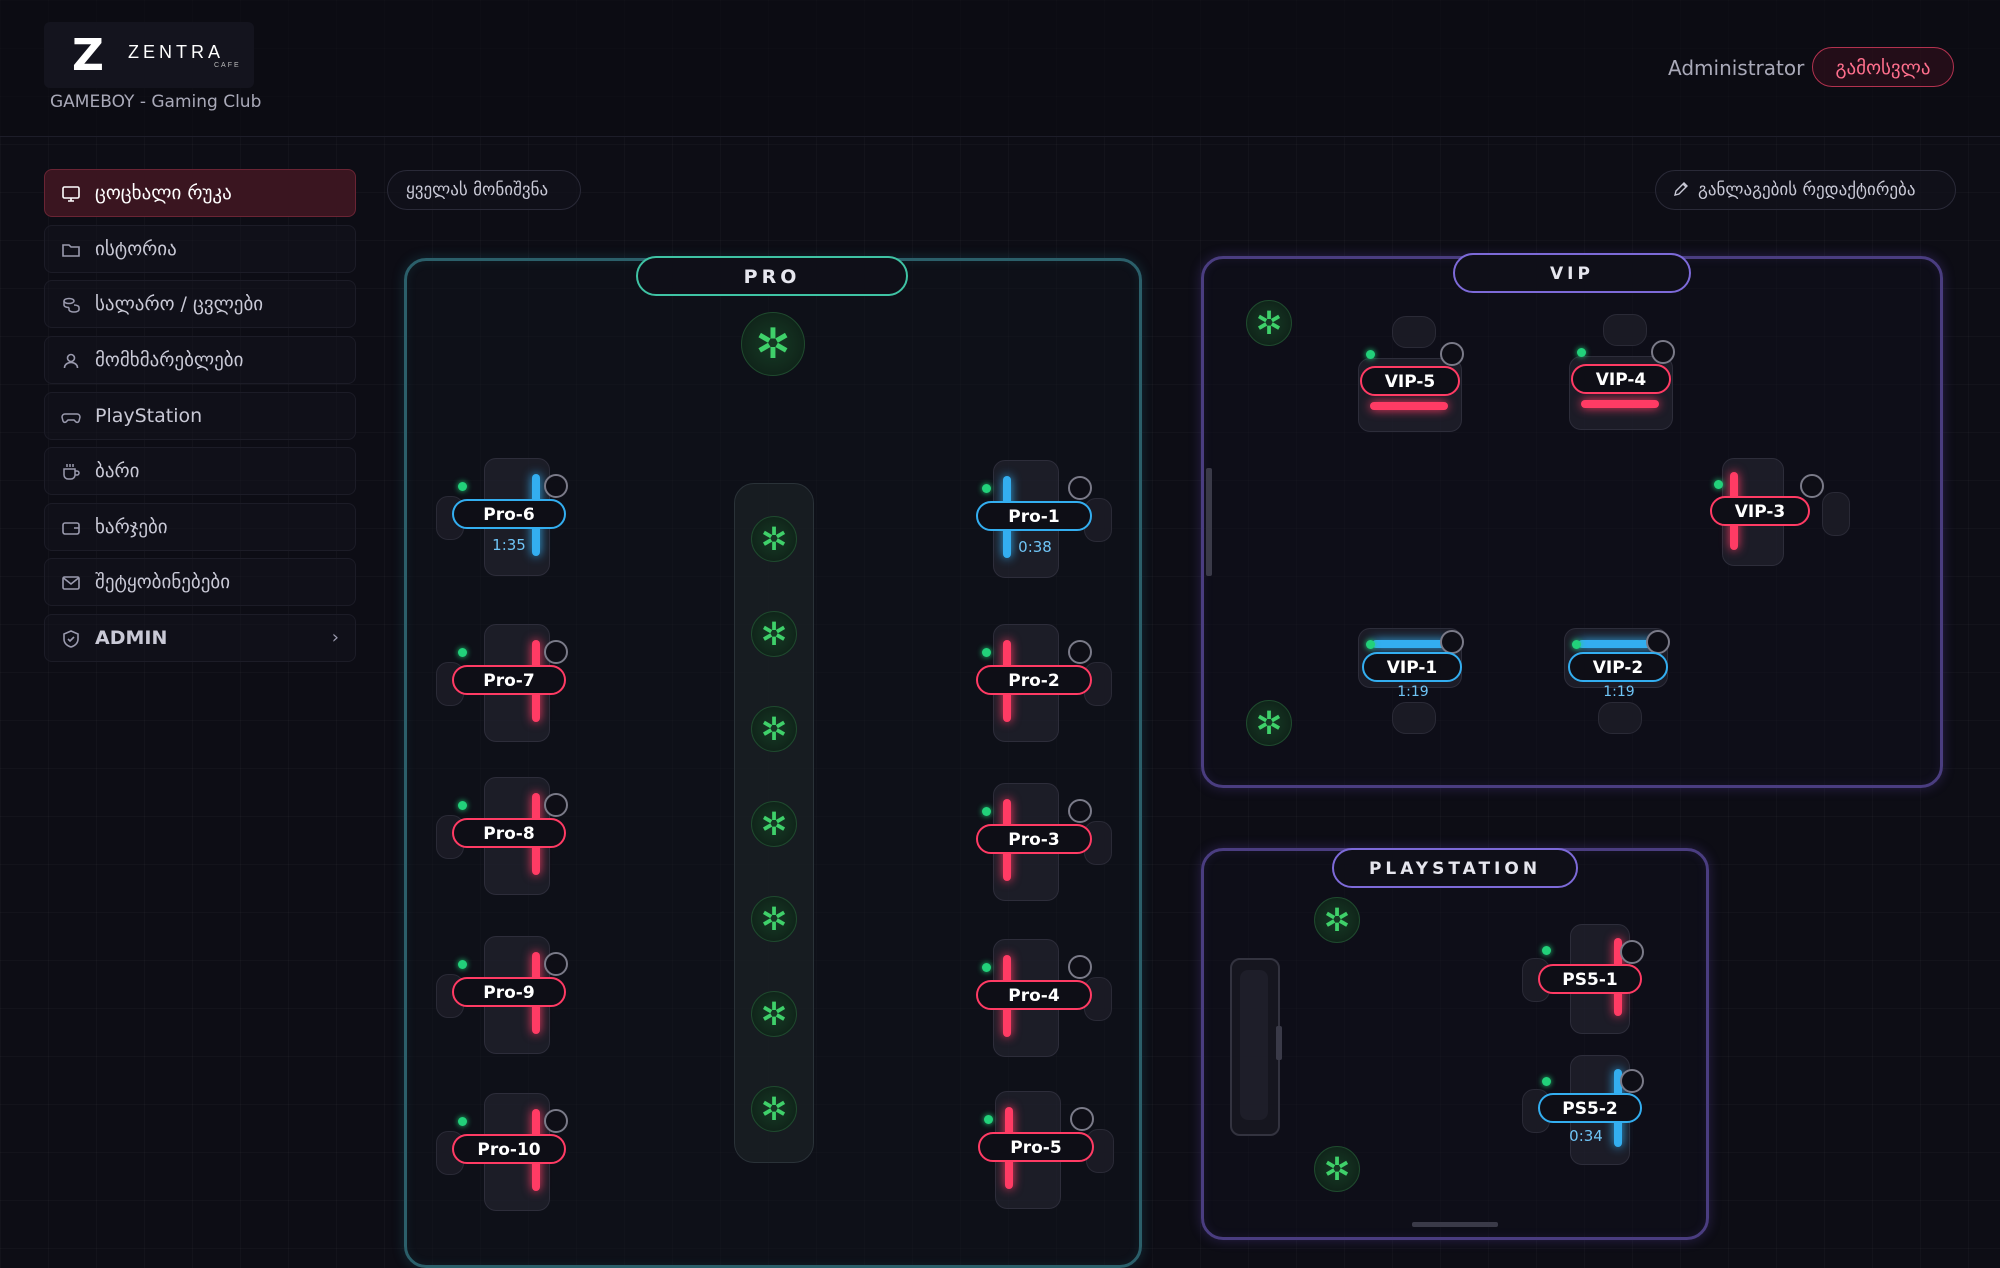  Describe the element at coordinates (509, 992) in the screenshot. I see `station-label: Pro-9` at that location.